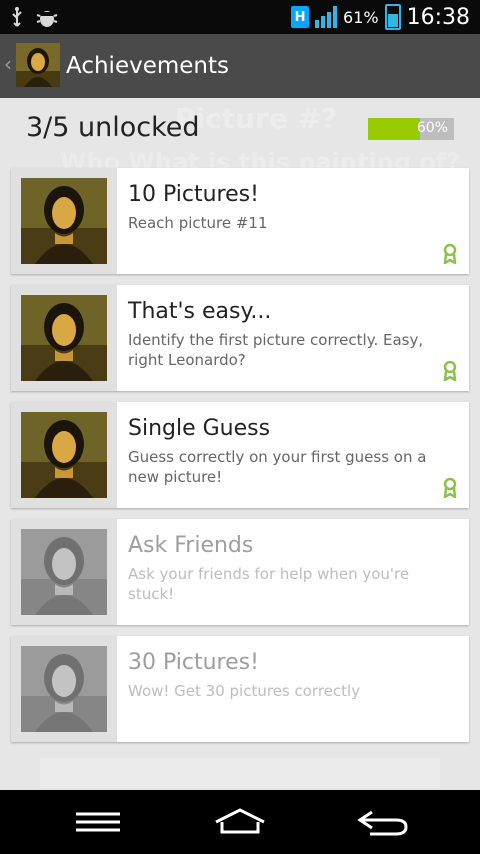 Image resolution: width=480 pixels, height=854 pixels. Describe the element at coordinates (240, 773) in the screenshot. I see `background-footer` at that location.